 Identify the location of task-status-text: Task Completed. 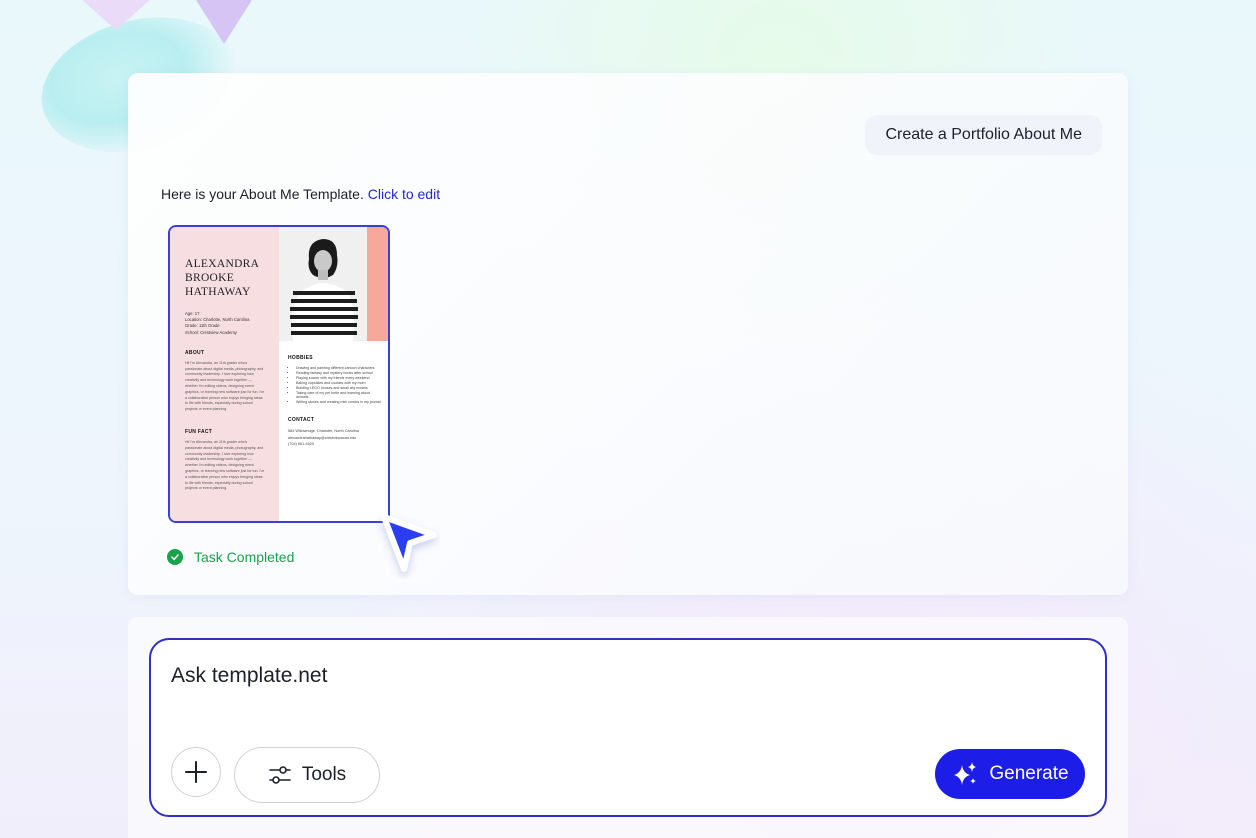
(244, 557).